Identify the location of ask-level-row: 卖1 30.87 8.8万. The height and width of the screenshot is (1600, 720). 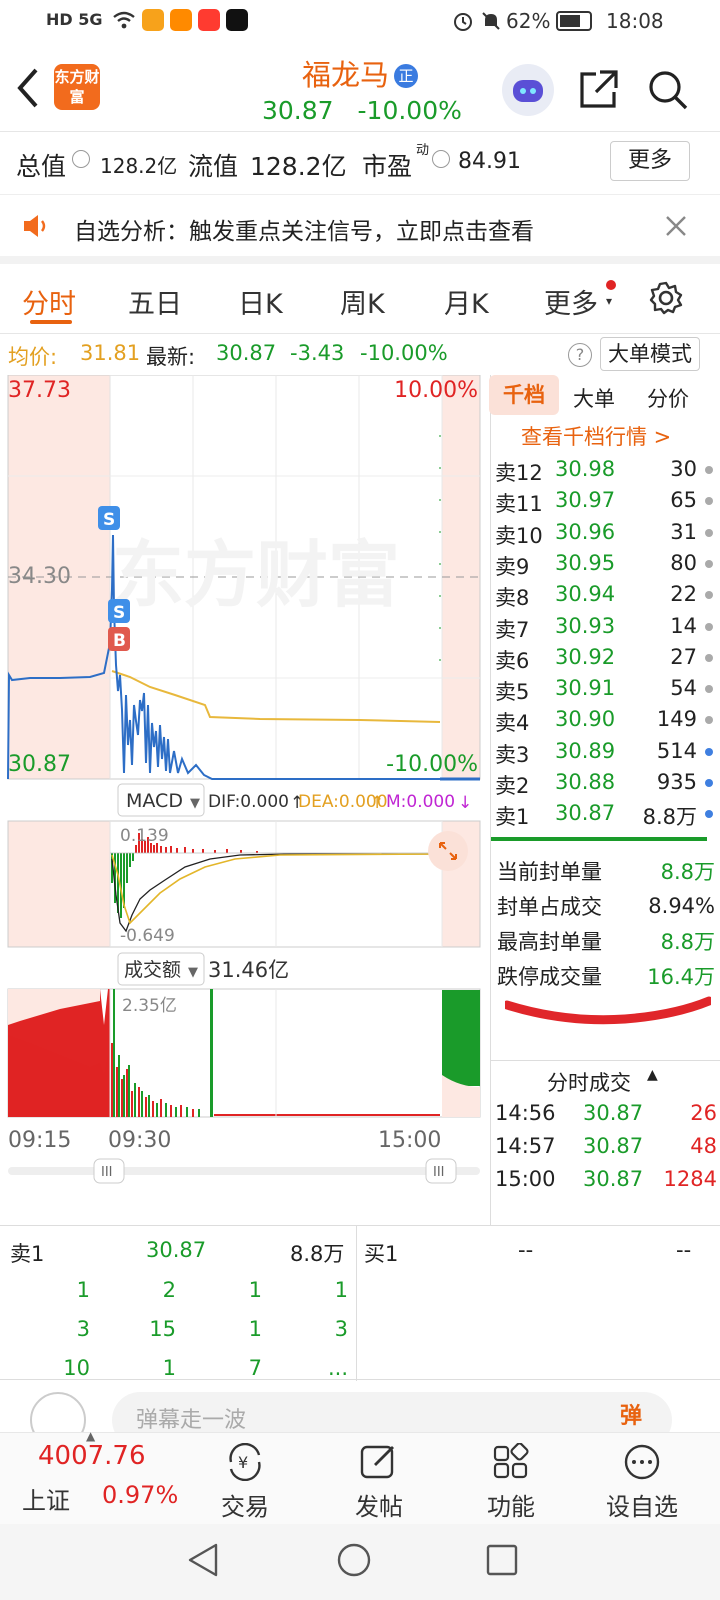
(606, 815).